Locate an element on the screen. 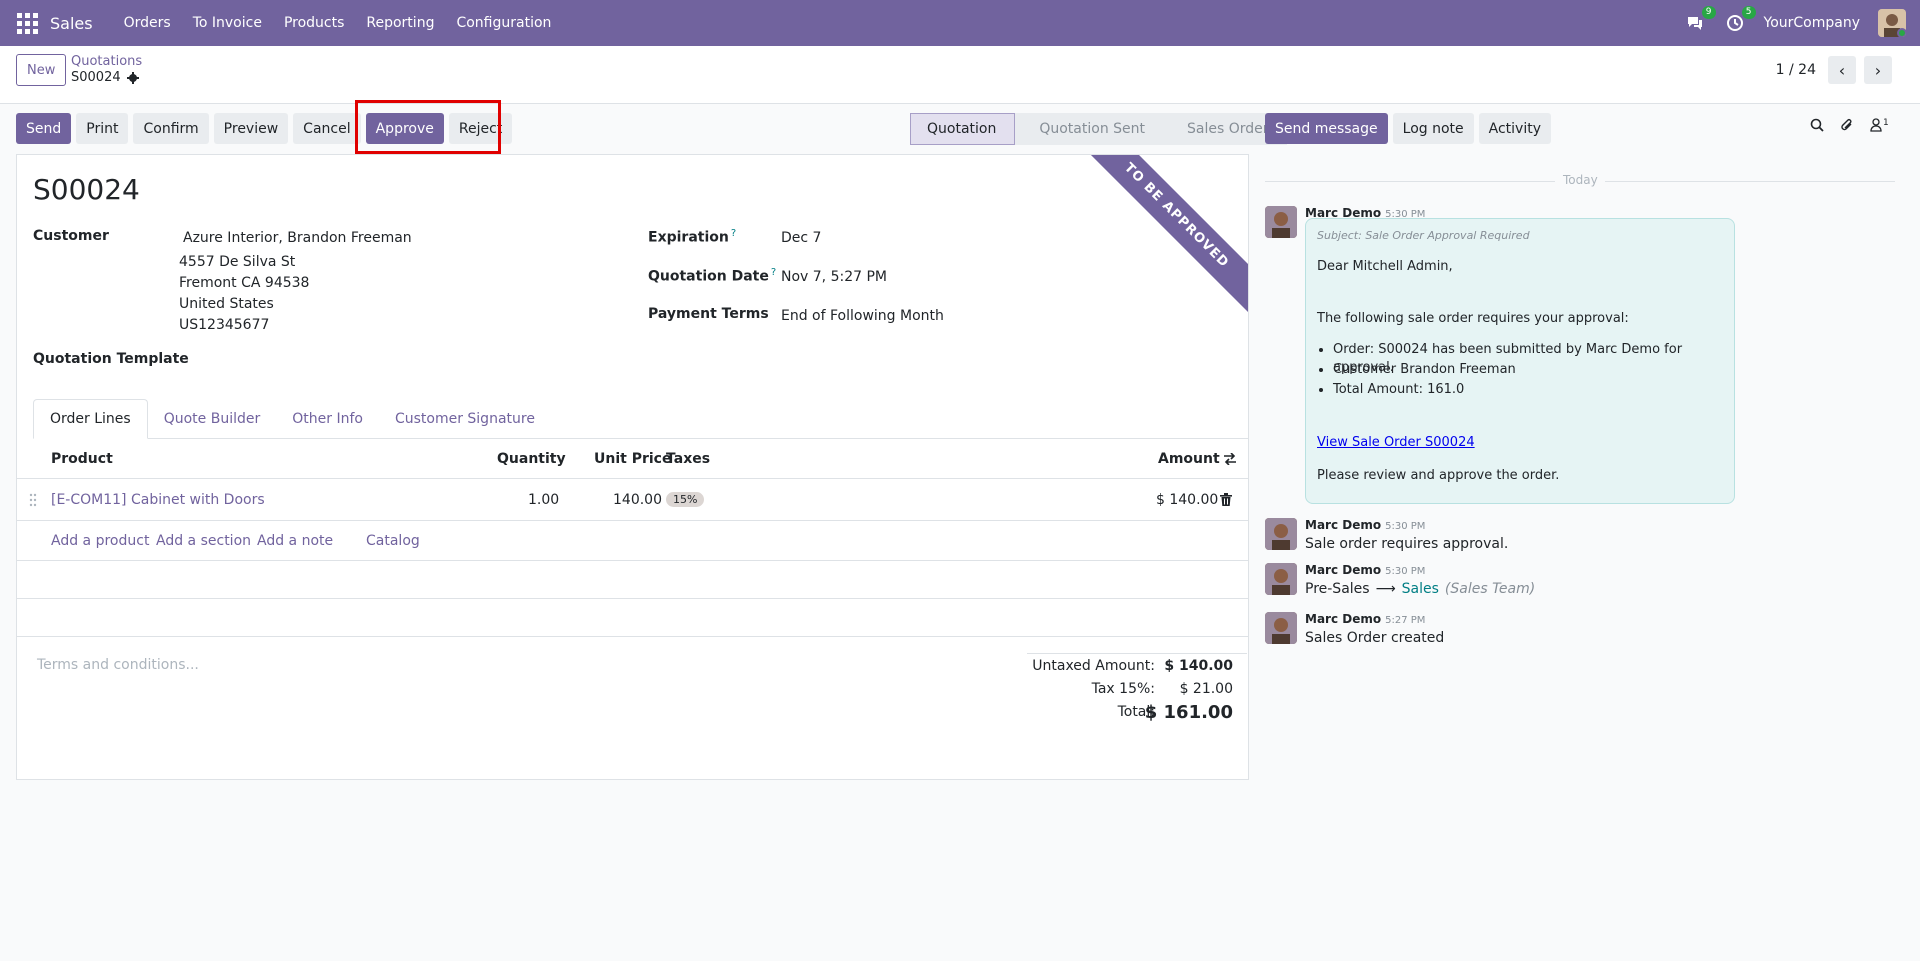  pager-value: 1 / 24 is located at coordinates (1796, 70).